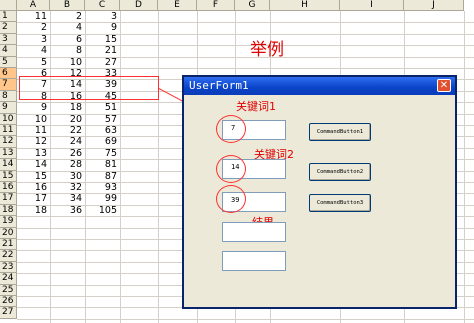 This screenshot has height=323, width=474. I want to click on row-header-24: 24, so click(8, 279).